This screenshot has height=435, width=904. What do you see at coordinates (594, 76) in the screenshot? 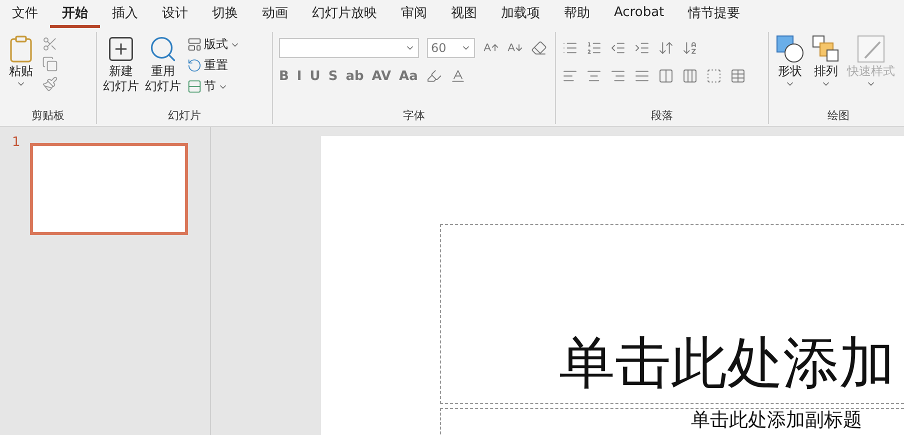
I see `align-center-icon` at bounding box center [594, 76].